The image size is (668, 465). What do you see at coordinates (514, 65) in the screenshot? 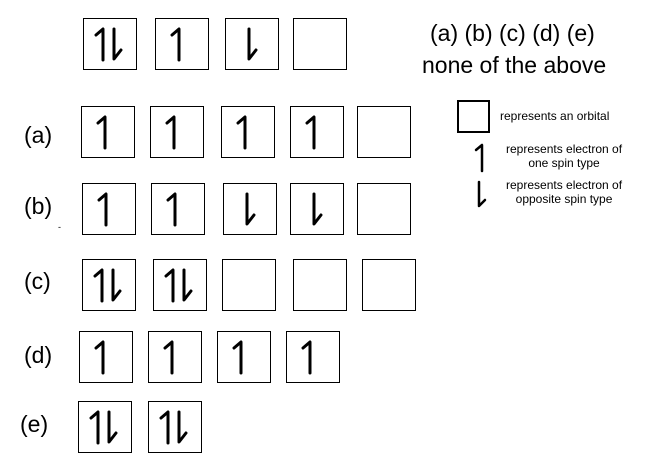
I see `none-of-the-above-option: none of the above` at bounding box center [514, 65].